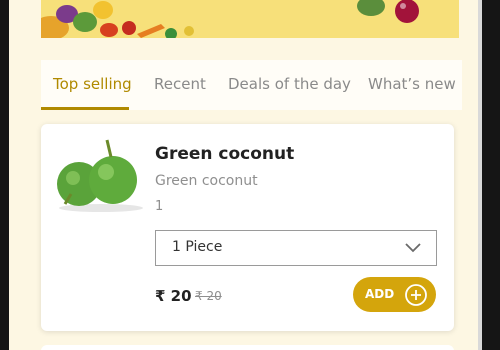 The height and width of the screenshot is (350, 500). I want to click on chevron-down-icon, so click(413, 248).